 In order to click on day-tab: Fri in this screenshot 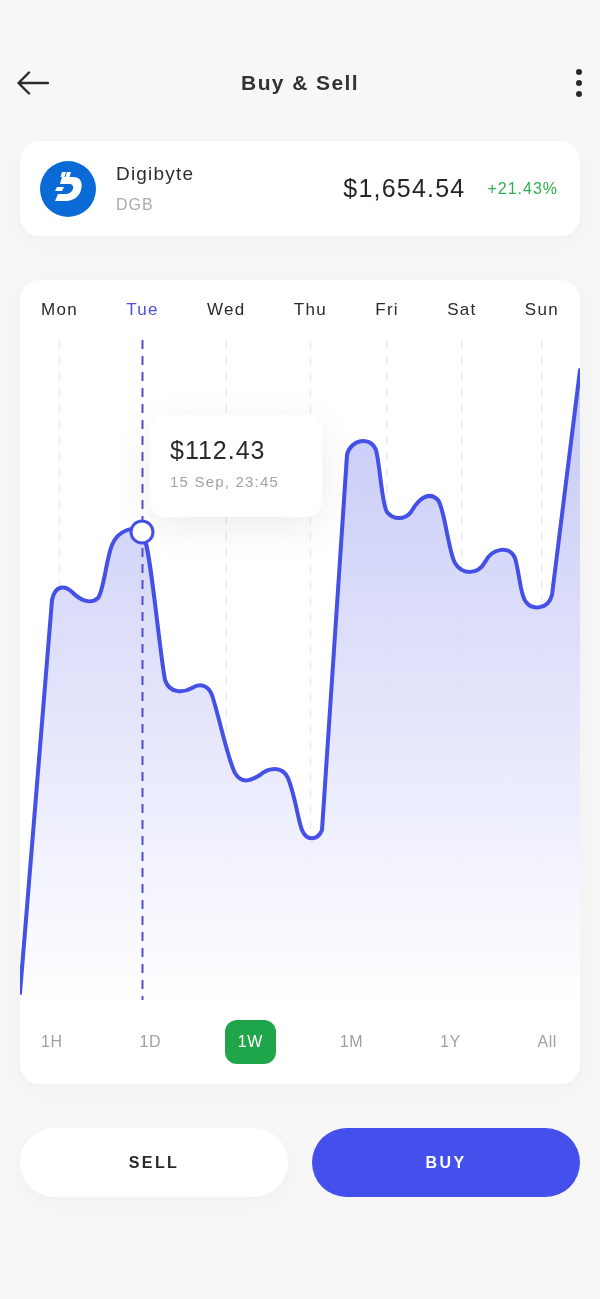, I will do `click(387, 310)`.